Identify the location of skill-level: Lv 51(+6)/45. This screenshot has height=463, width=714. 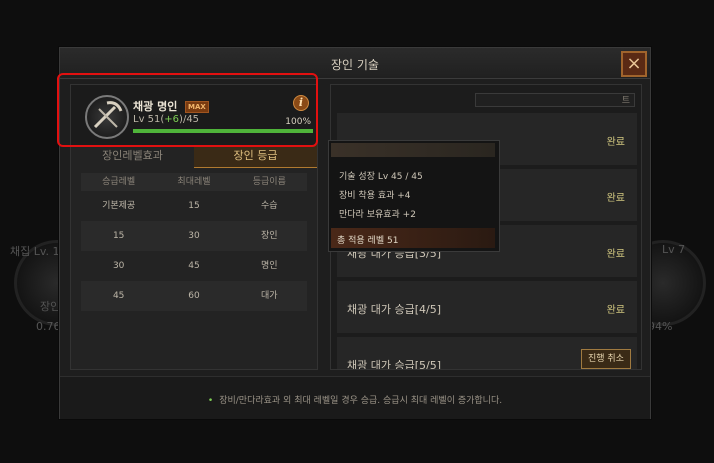
(166, 119).